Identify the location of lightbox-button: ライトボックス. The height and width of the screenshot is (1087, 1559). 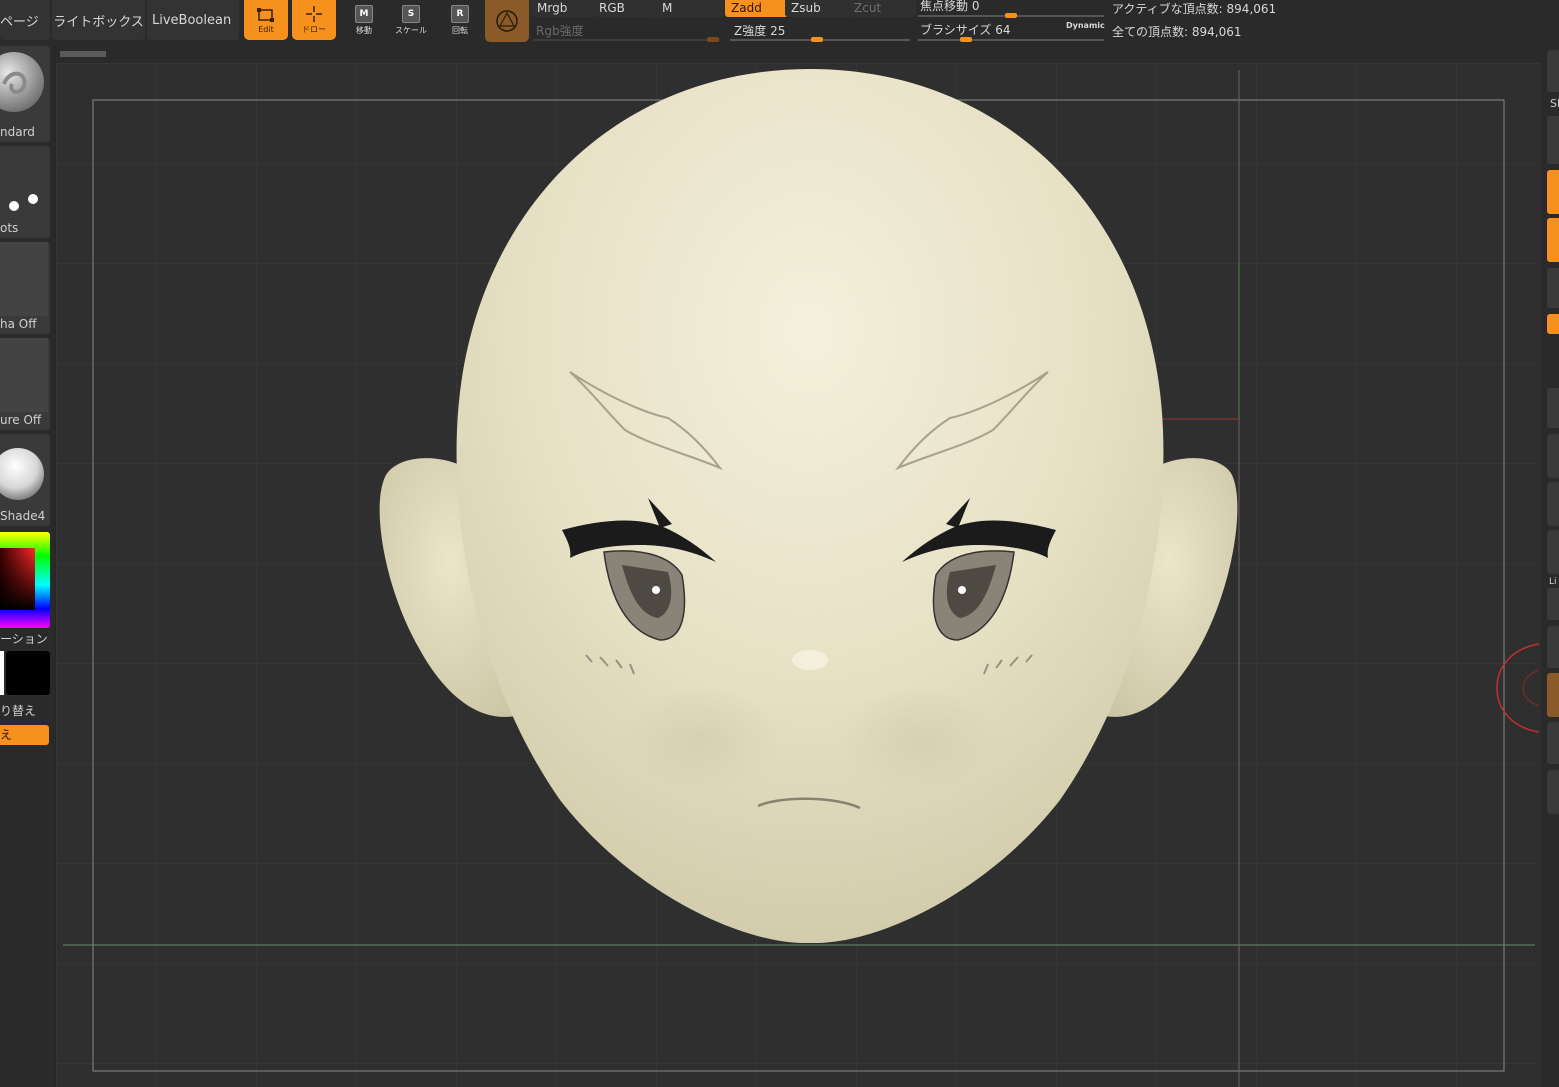
(98, 20).